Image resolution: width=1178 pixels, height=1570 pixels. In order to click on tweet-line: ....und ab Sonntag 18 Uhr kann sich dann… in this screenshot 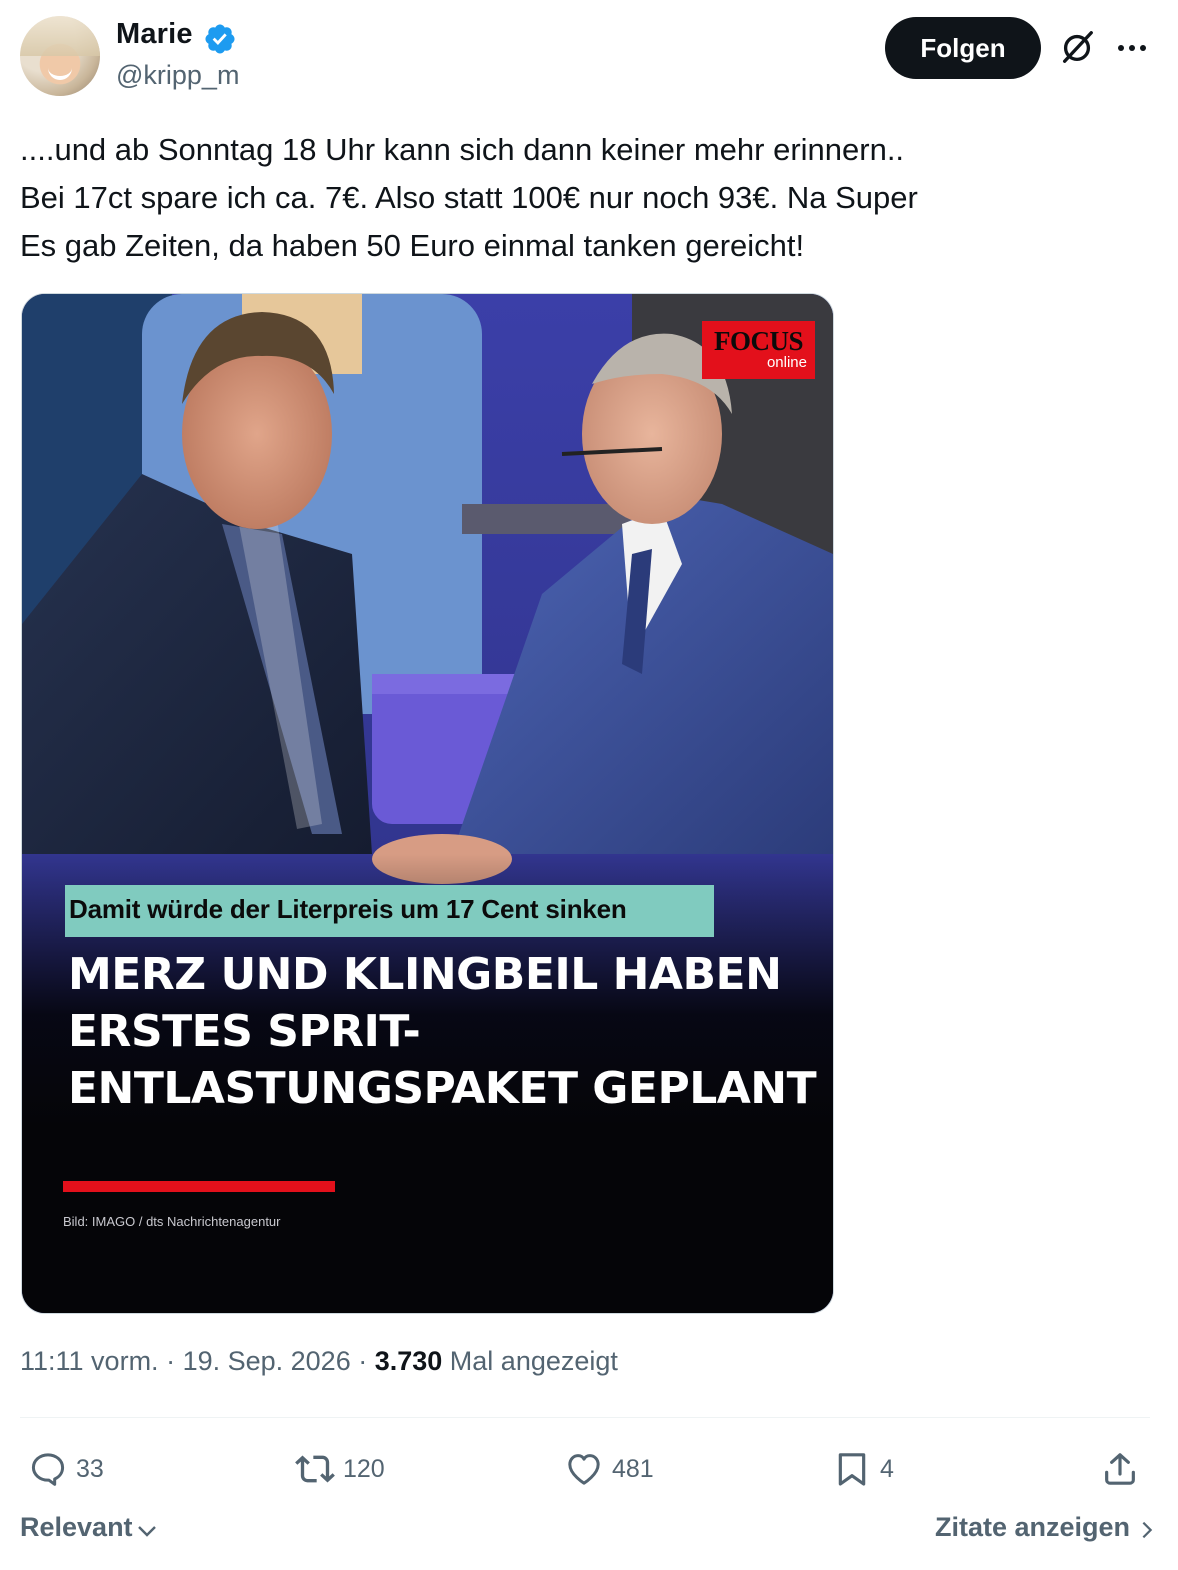, I will do `click(462, 149)`.